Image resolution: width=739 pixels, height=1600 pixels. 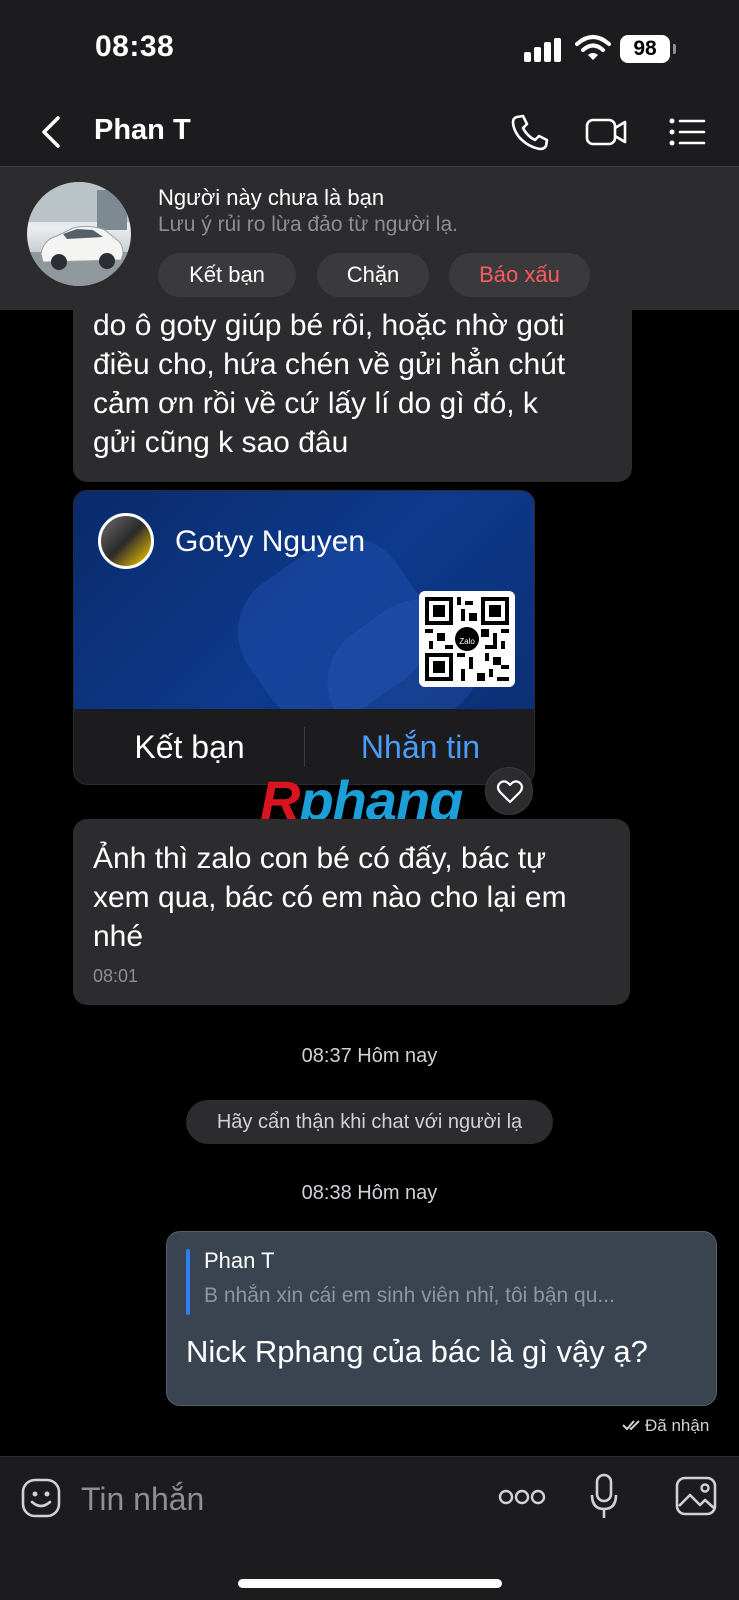 I want to click on stranger-title: Người này chưa là bạn, so click(x=271, y=197).